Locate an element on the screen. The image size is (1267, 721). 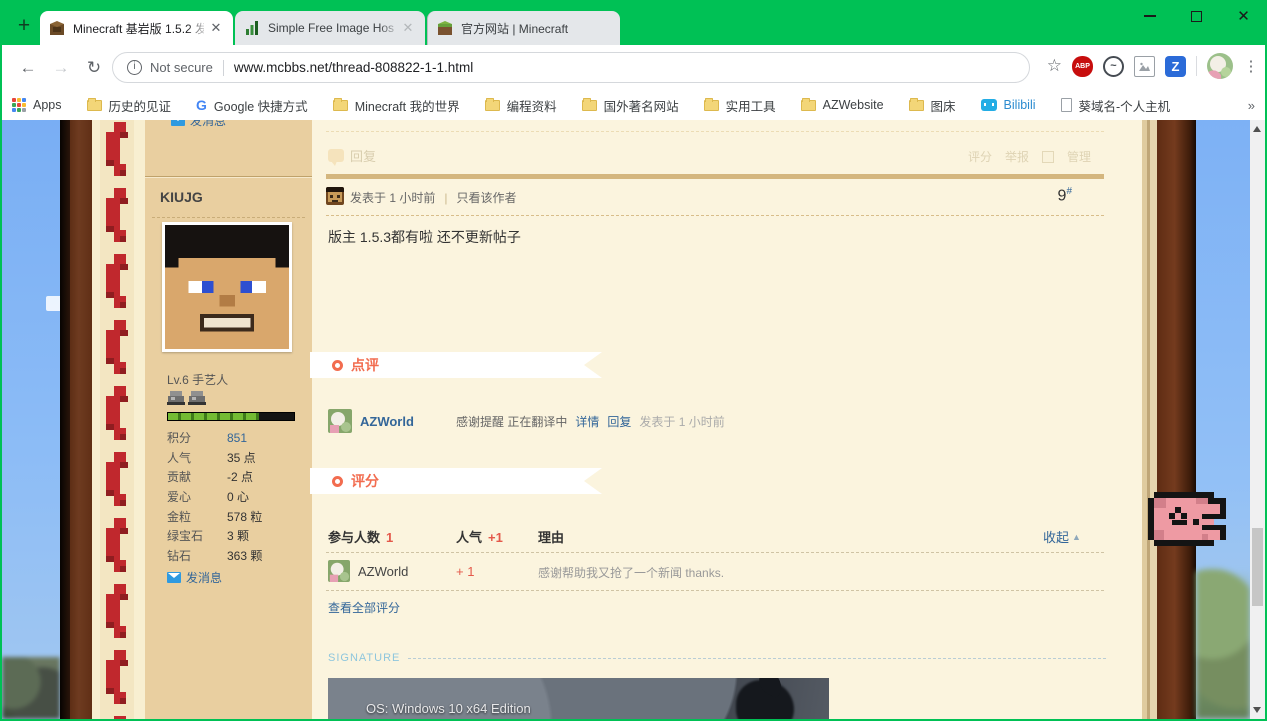
collapse-control: 收起 ▲ is located at coordinates (1062, 536).